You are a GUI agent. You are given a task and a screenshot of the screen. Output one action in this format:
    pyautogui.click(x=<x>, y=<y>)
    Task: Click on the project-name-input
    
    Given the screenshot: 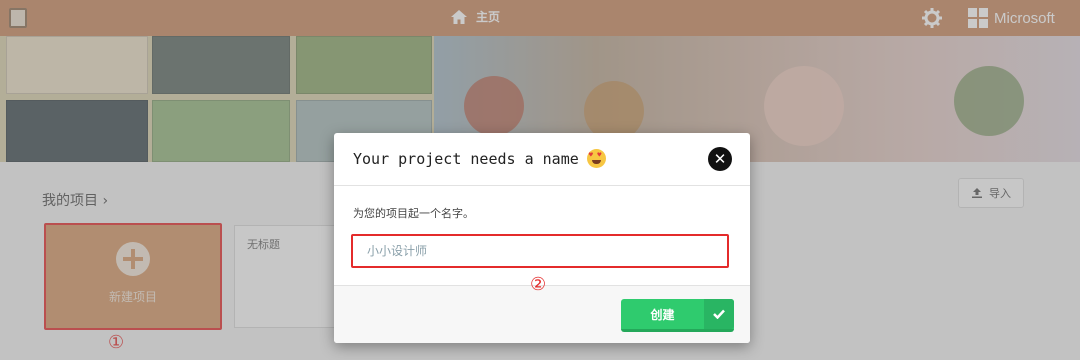 What is the action you would take?
    pyautogui.click(x=540, y=251)
    